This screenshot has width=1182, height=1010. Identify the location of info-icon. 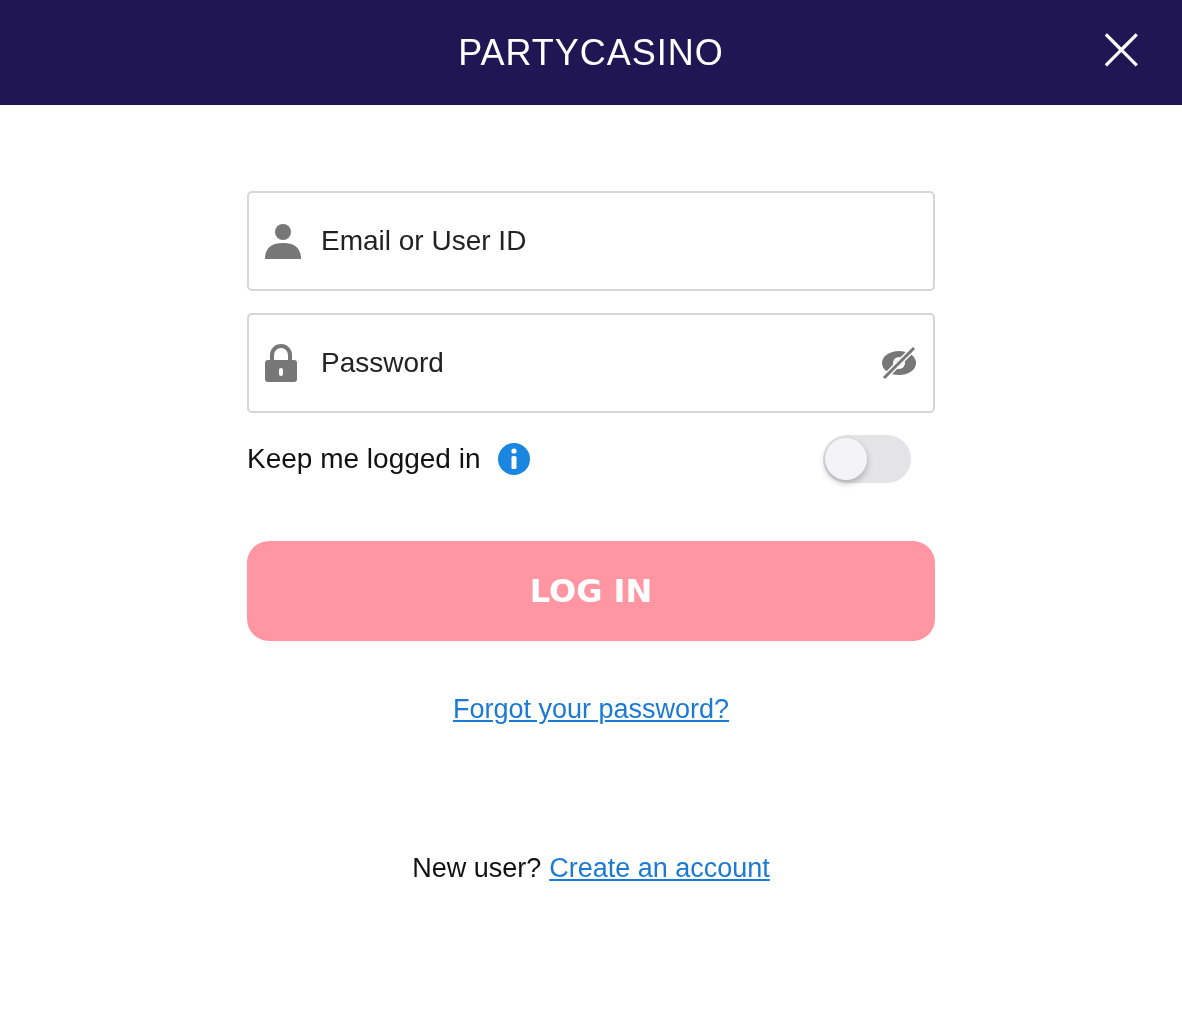
(513, 459).